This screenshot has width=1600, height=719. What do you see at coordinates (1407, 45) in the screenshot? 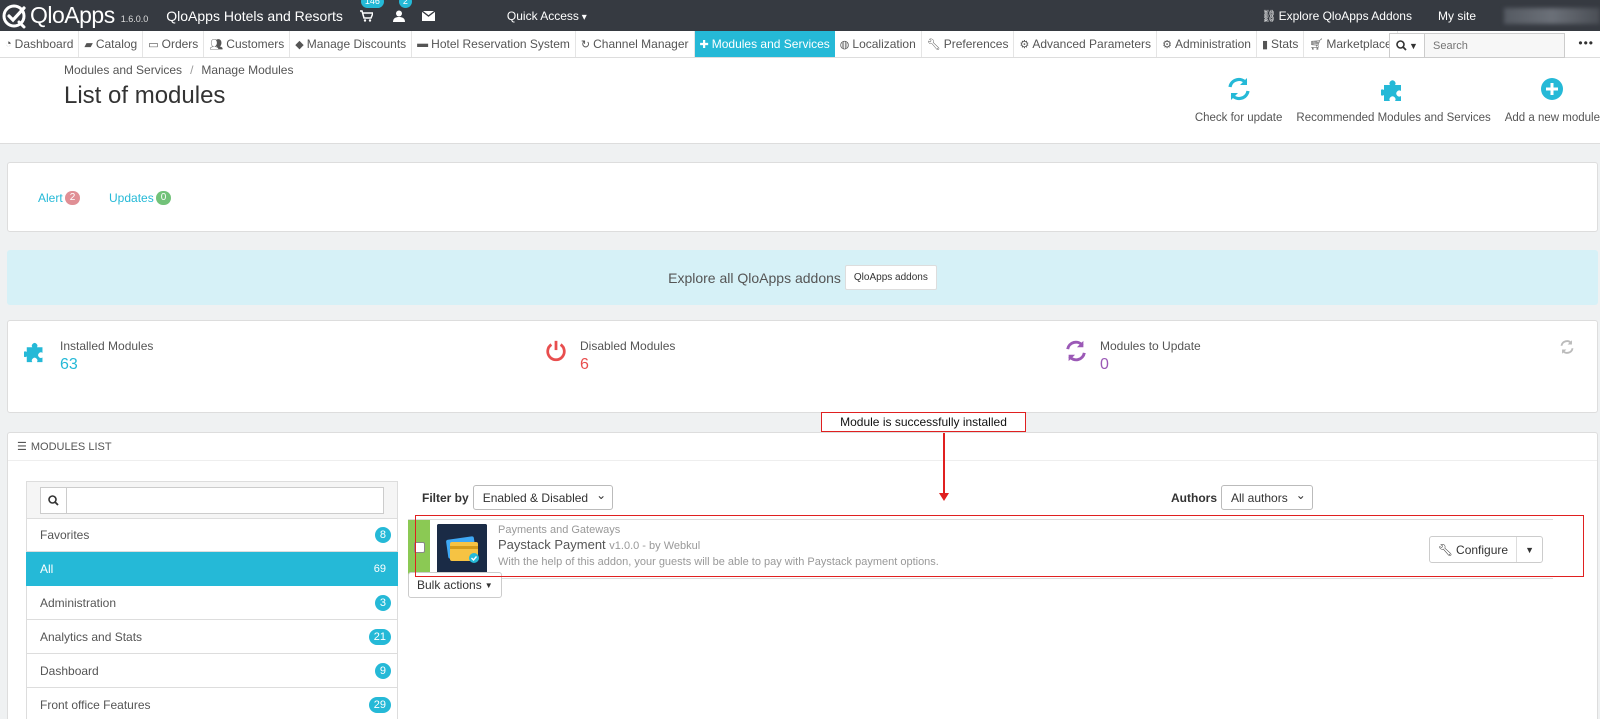
I see `search-type-button: ▼` at bounding box center [1407, 45].